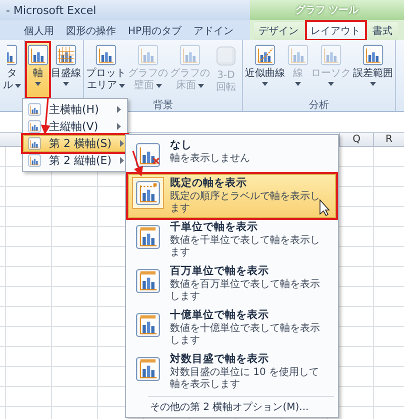 Image resolution: width=404 pixels, height=419 pixels. I want to click on cube-icon, so click(226, 56).